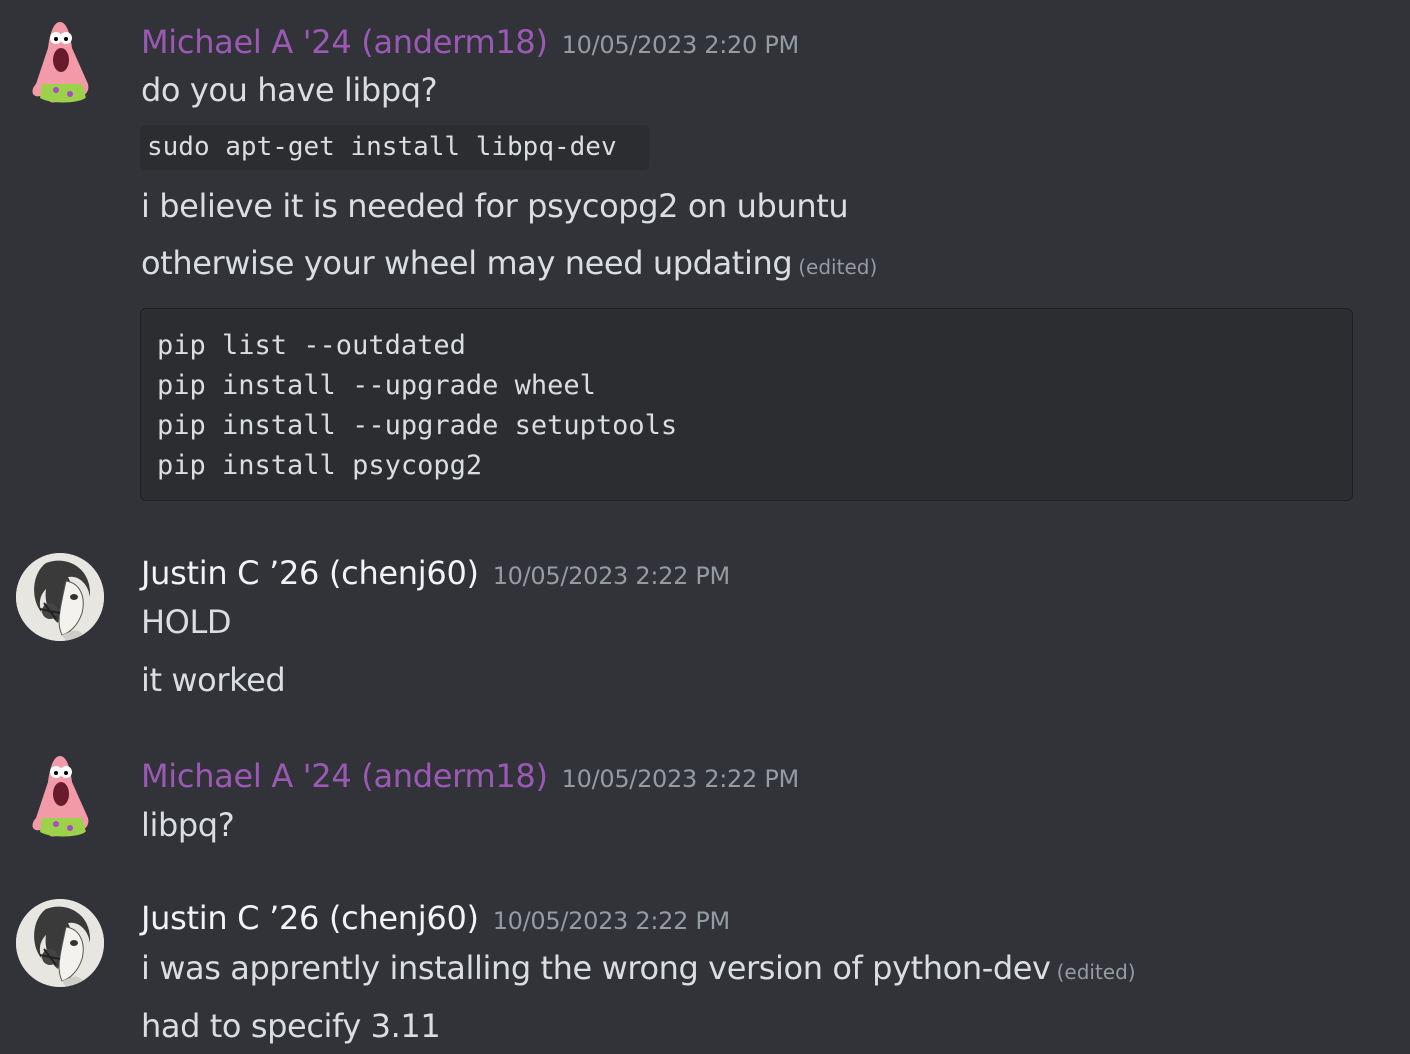 Image resolution: width=1410 pixels, height=1054 pixels. Describe the element at coordinates (394, 147) in the screenshot. I see `inline-code: sudo apt-get install libpq-dev` at that location.